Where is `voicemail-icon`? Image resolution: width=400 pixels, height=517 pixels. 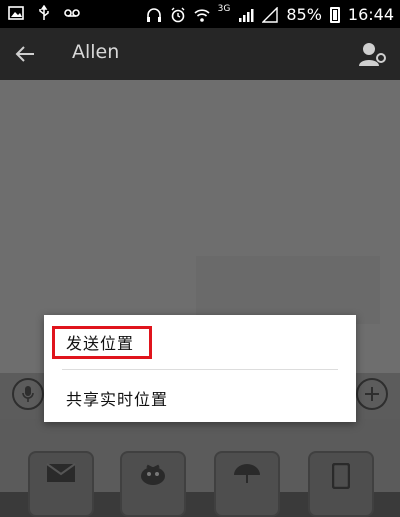
voicemail-icon is located at coordinates (72, 13).